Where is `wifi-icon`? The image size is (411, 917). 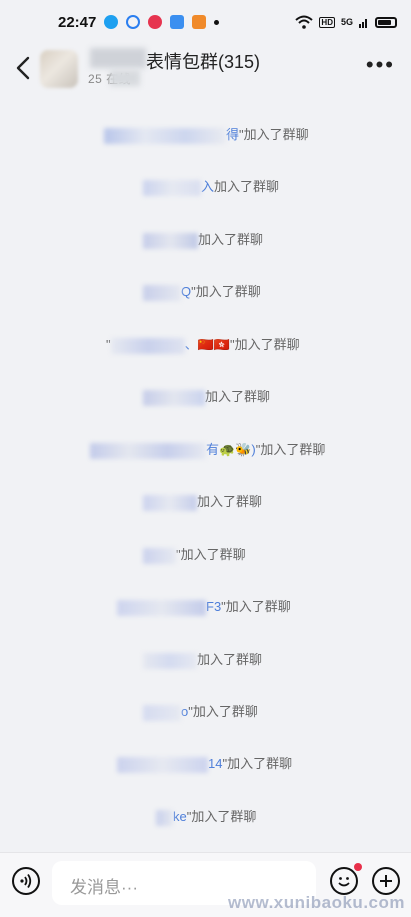
wifi-icon is located at coordinates (304, 22).